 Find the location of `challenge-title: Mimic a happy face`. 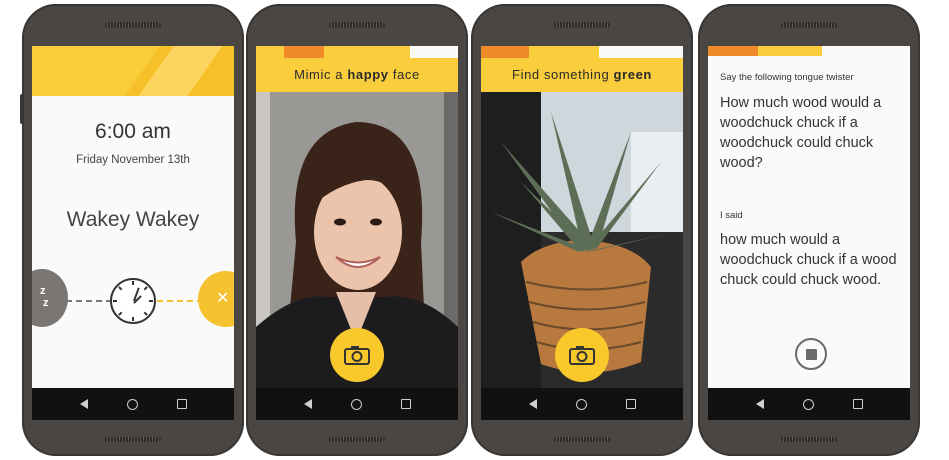

challenge-title: Mimic a happy face is located at coordinates (357, 75).